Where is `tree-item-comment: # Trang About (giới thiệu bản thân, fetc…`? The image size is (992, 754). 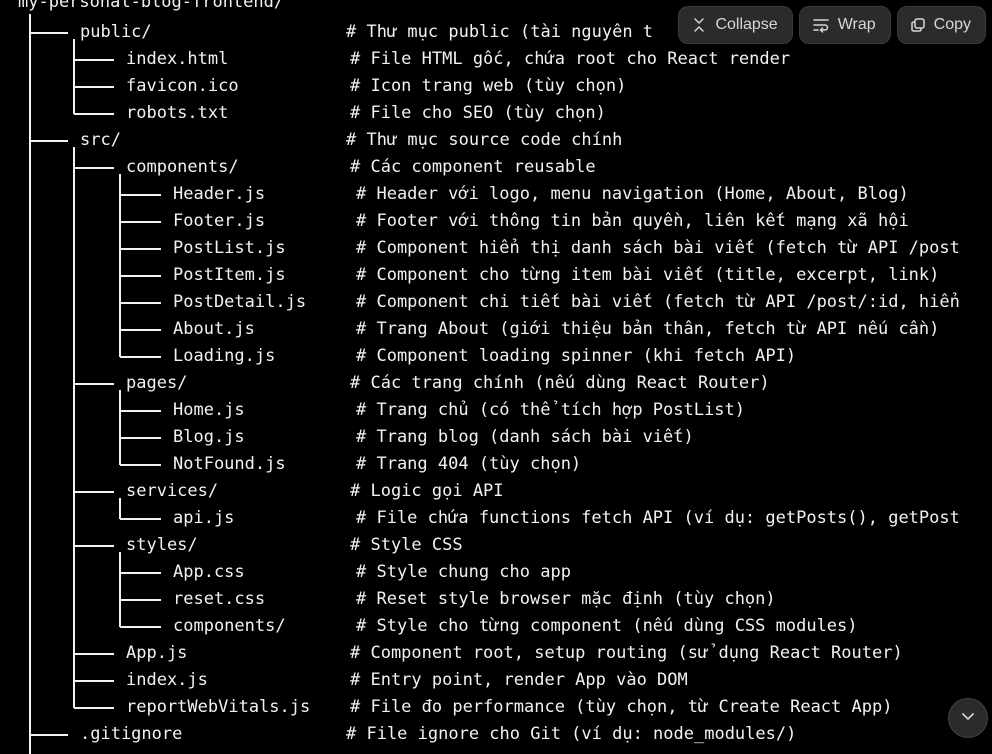
tree-item-comment: # Trang About (giới thiệu bản thân, fetc… is located at coordinates (648, 329).